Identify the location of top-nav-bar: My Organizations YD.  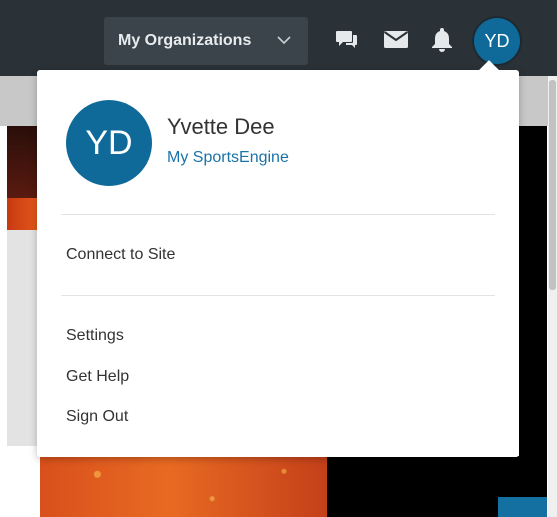
(278, 38).